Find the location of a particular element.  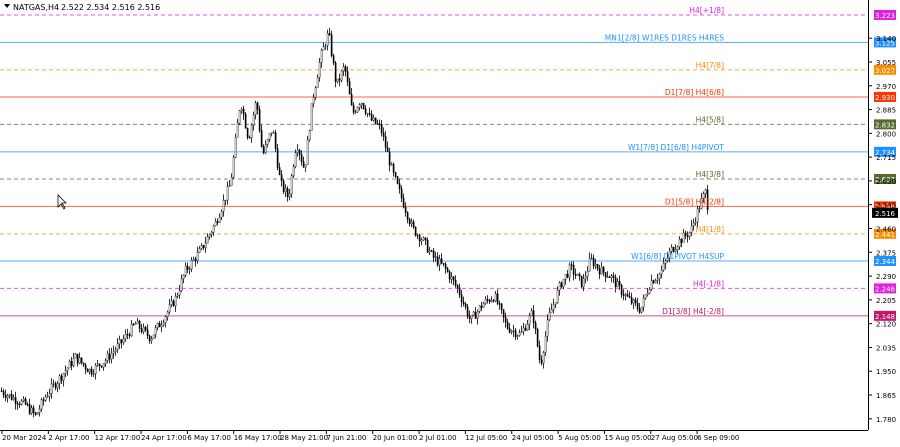

level-price-value: 2.344 is located at coordinates (885, 262).